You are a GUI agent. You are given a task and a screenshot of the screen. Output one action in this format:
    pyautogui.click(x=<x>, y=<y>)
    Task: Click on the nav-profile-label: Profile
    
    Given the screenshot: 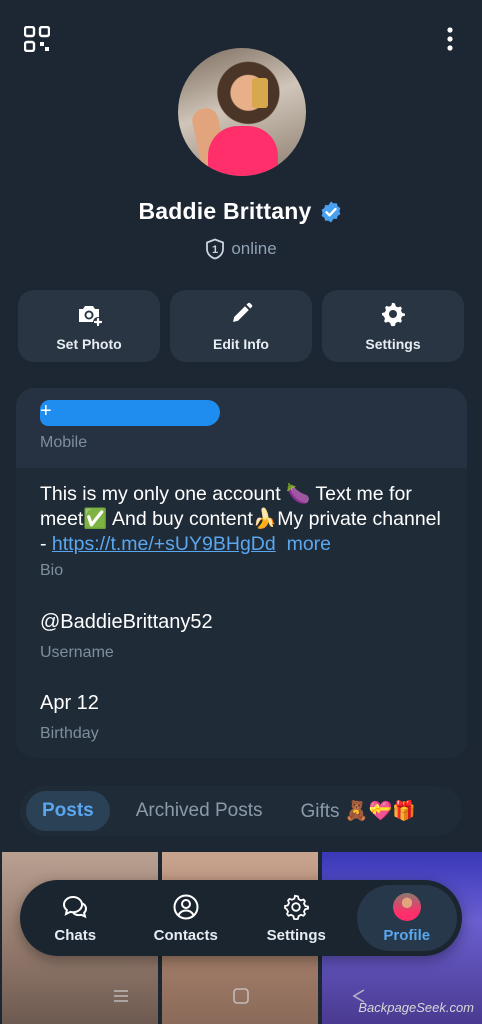 What is the action you would take?
    pyautogui.click(x=407, y=935)
    